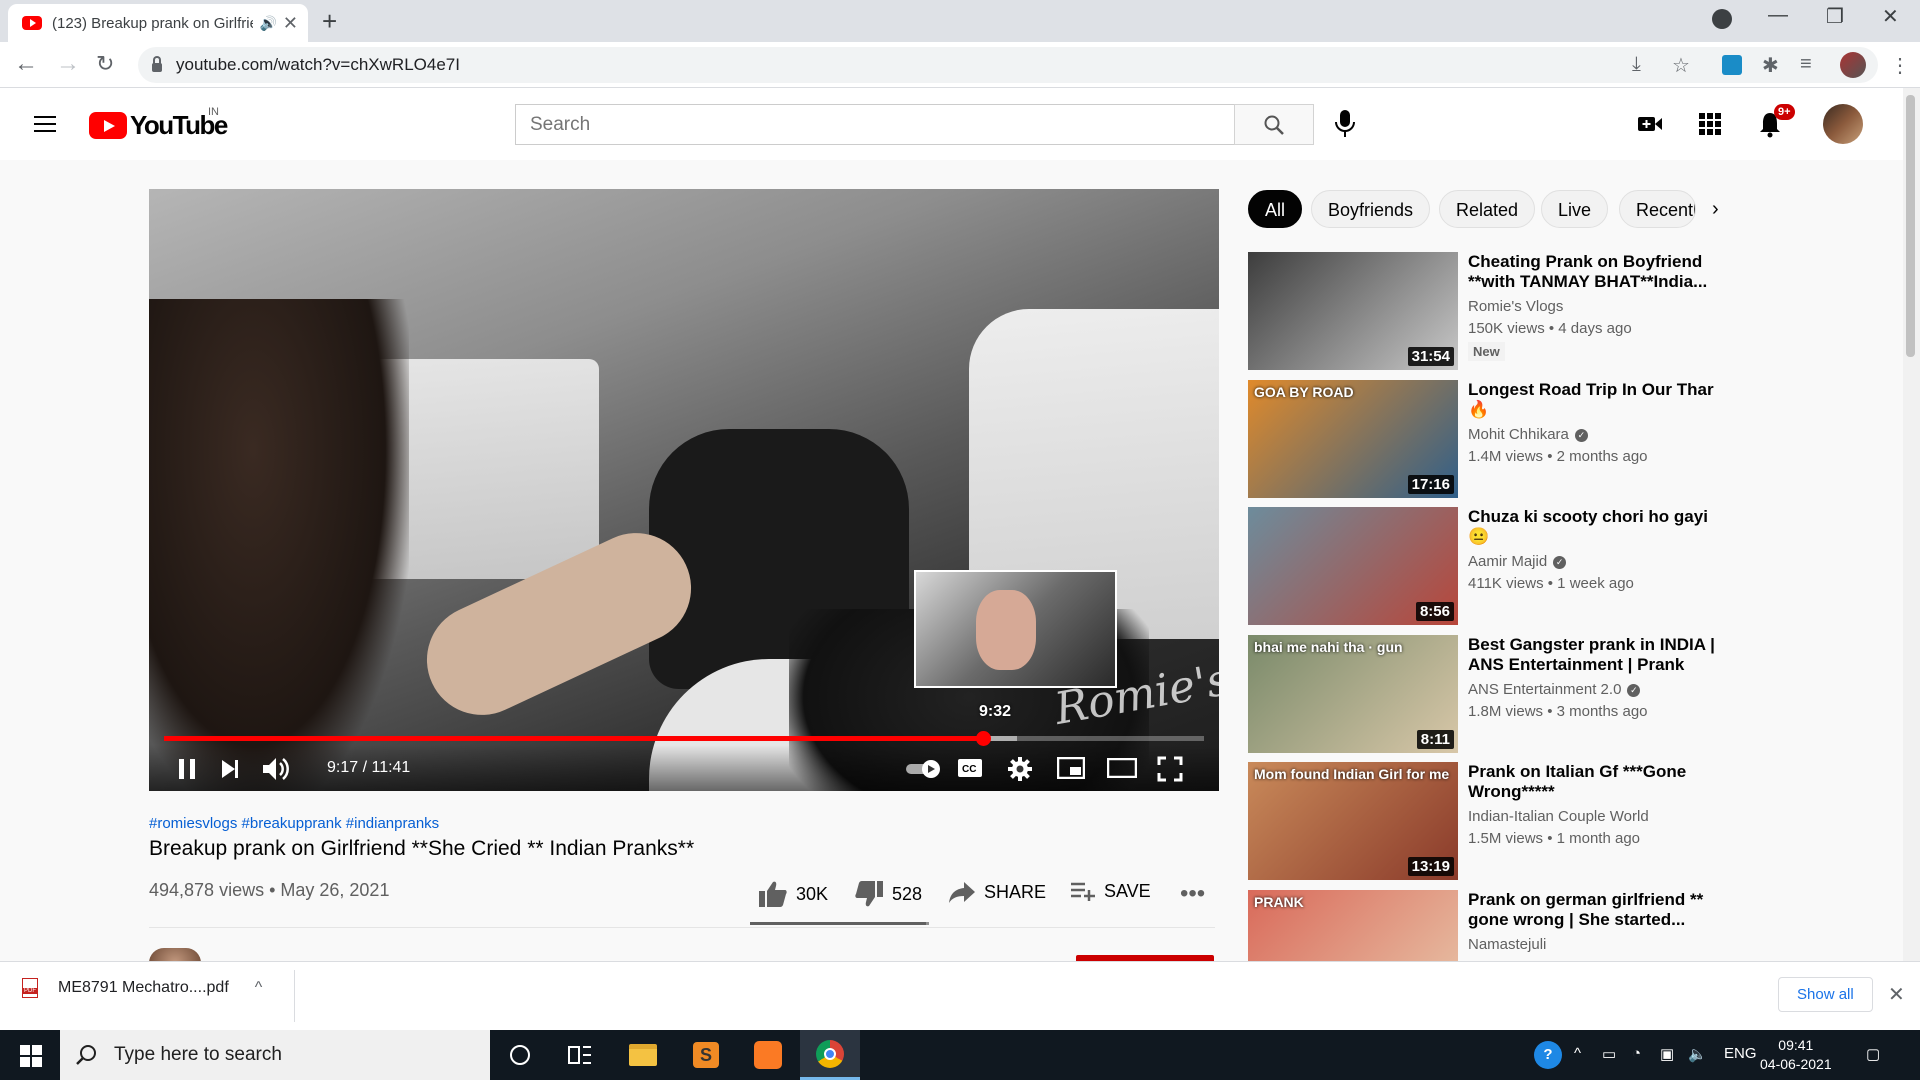 This screenshot has width=1920, height=1080. What do you see at coordinates (1825, 994) in the screenshot?
I see `show-all-downloads-button: Show all` at bounding box center [1825, 994].